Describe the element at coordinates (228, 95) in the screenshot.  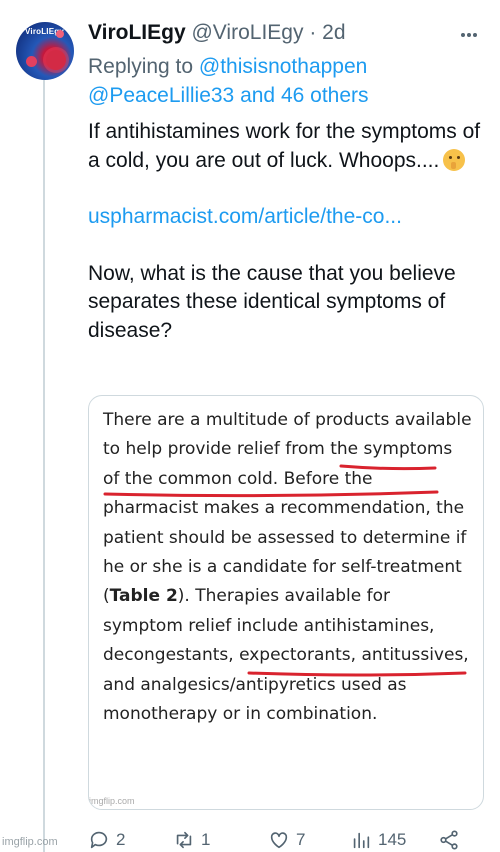
I see `mention-link-others: @PeaceLillie33 and 46 others` at that location.